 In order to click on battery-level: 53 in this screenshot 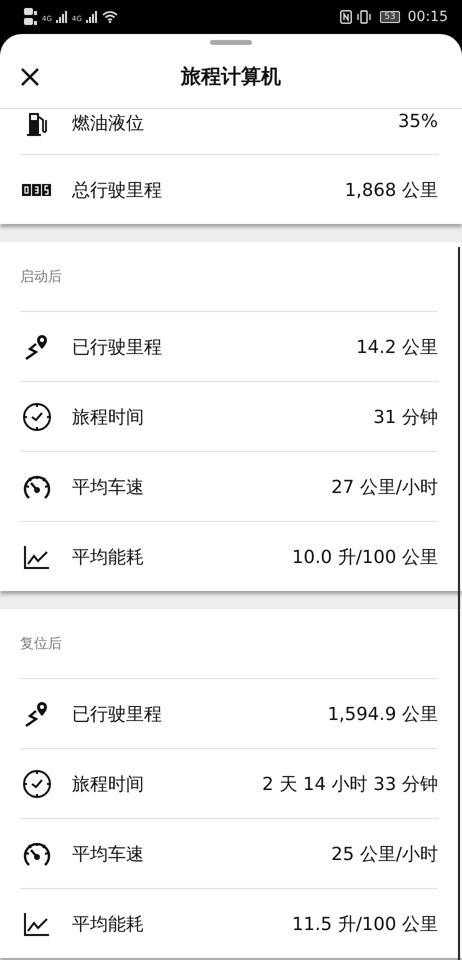, I will do `click(390, 17)`.